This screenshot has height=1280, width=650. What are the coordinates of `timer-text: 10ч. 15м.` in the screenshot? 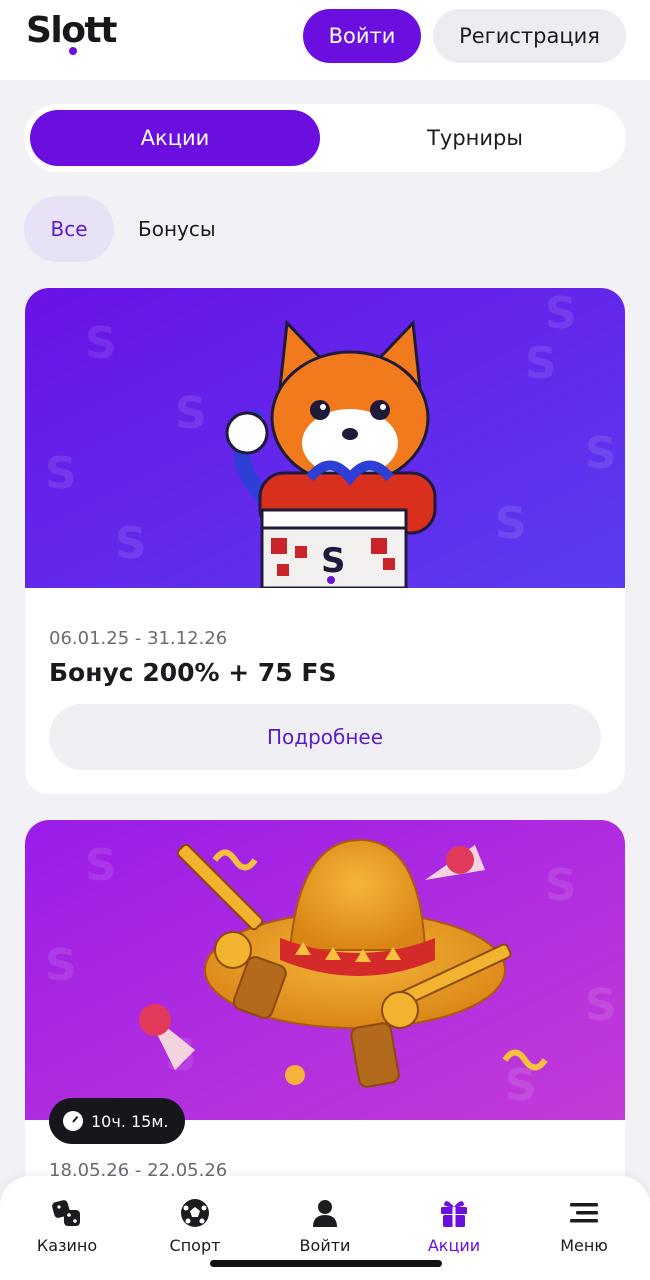 It's located at (130, 1121).